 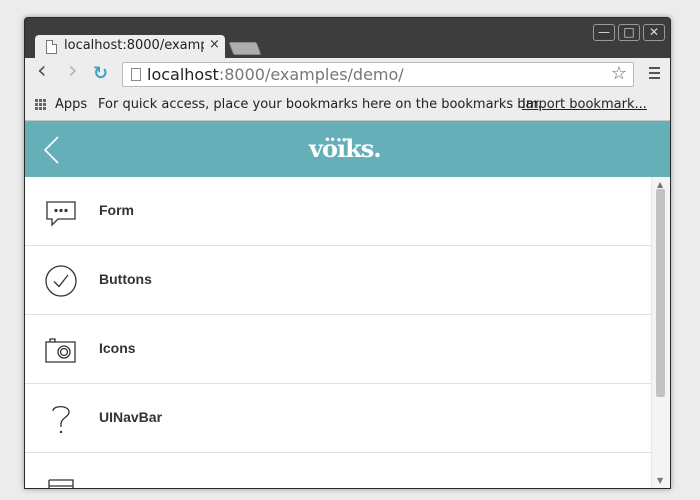 What do you see at coordinates (338, 211) in the screenshot?
I see `list-item-form: Form` at bounding box center [338, 211].